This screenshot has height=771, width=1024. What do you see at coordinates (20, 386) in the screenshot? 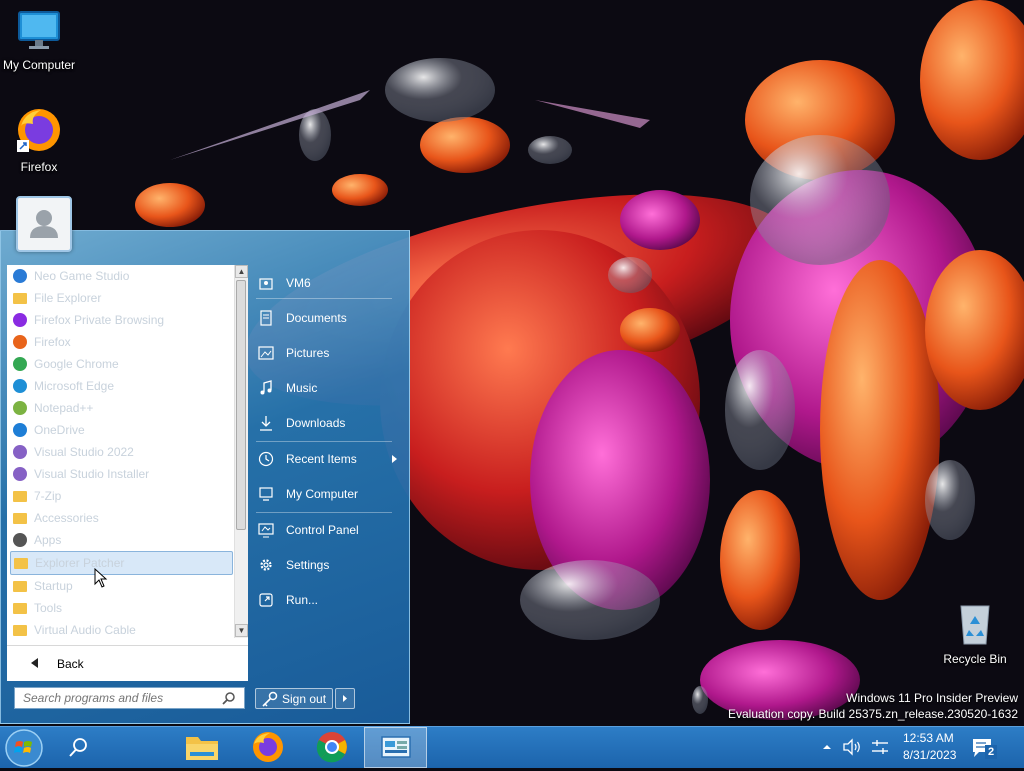
I see `edge-icon` at bounding box center [20, 386].